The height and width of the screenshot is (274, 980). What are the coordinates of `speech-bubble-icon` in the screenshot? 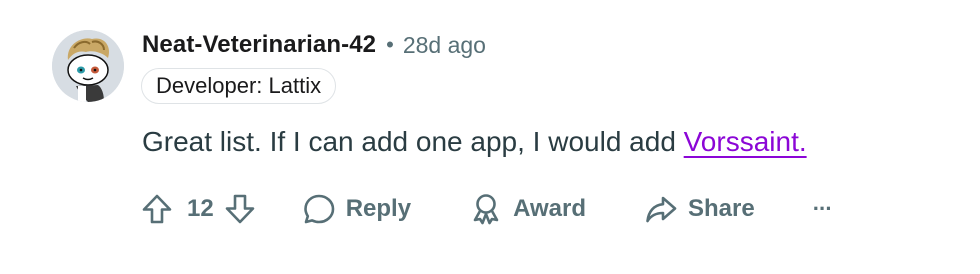 It's located at (319, 209).